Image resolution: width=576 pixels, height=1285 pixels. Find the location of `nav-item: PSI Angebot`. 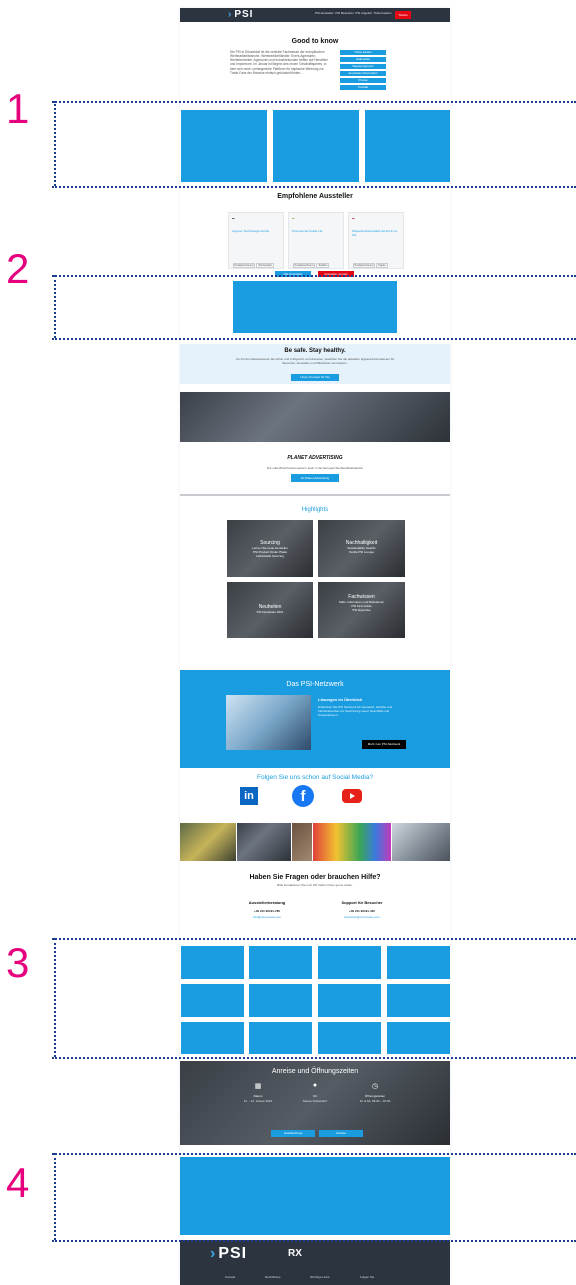

nav-item: PSI Angebot is located at coordinates (363, 13).